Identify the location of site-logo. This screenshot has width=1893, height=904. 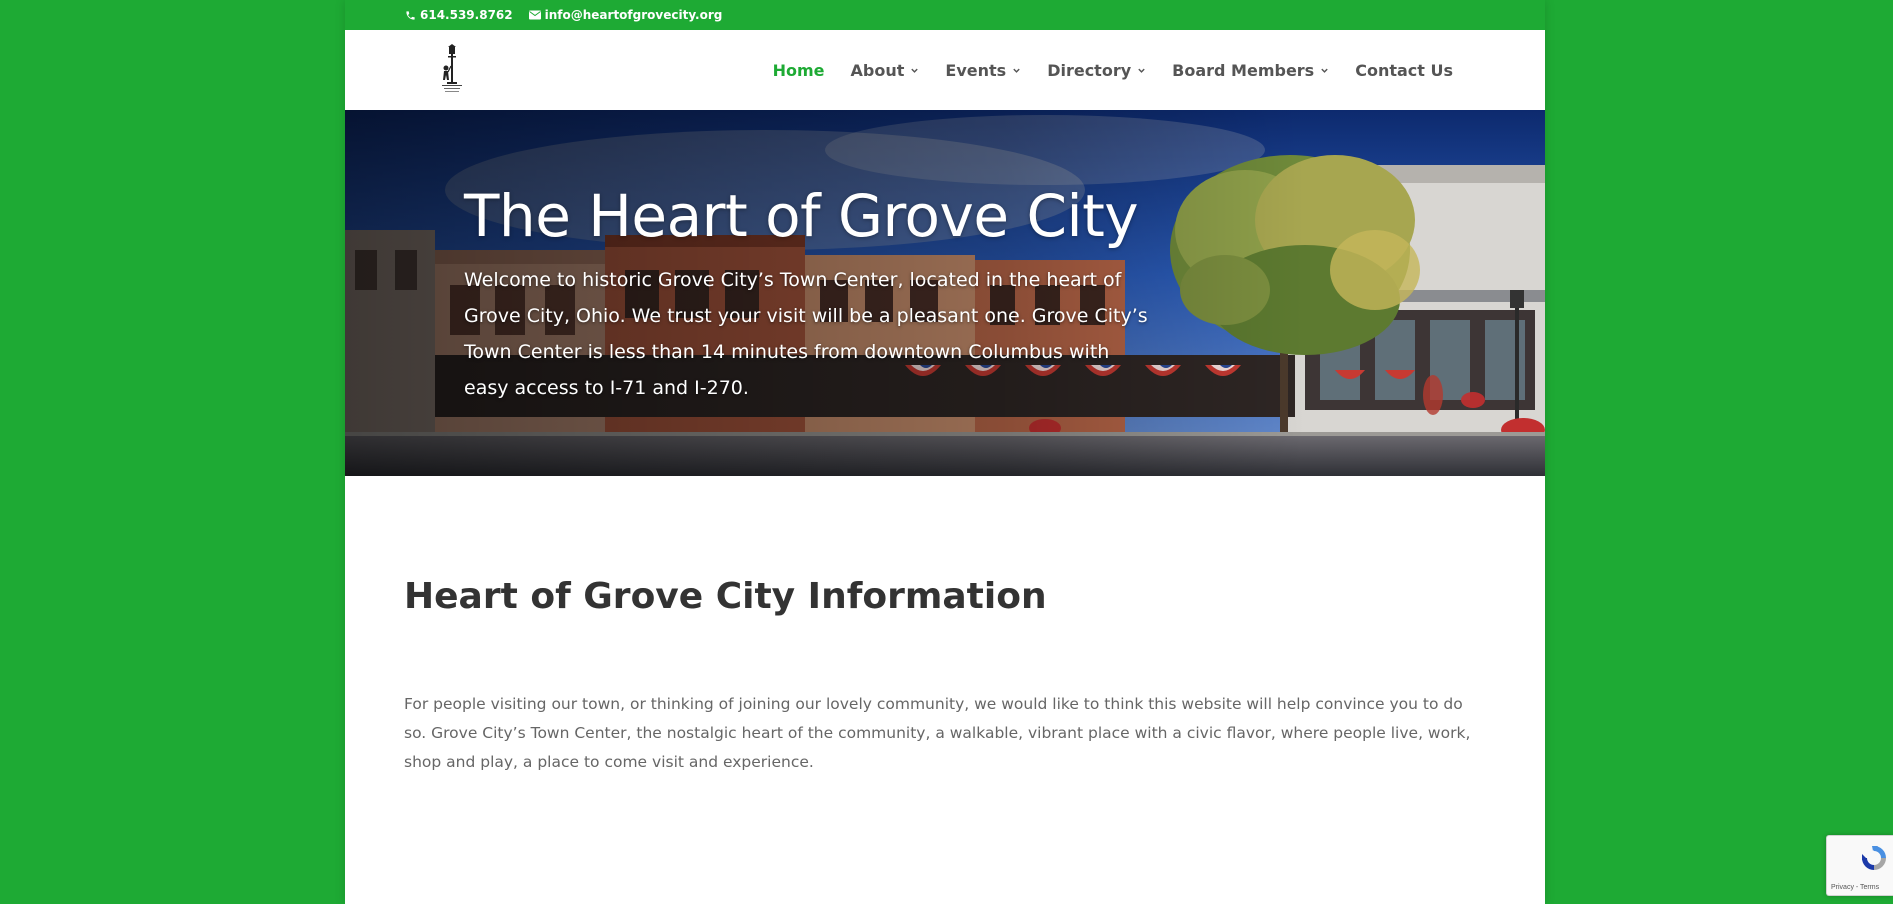
(452, 69).